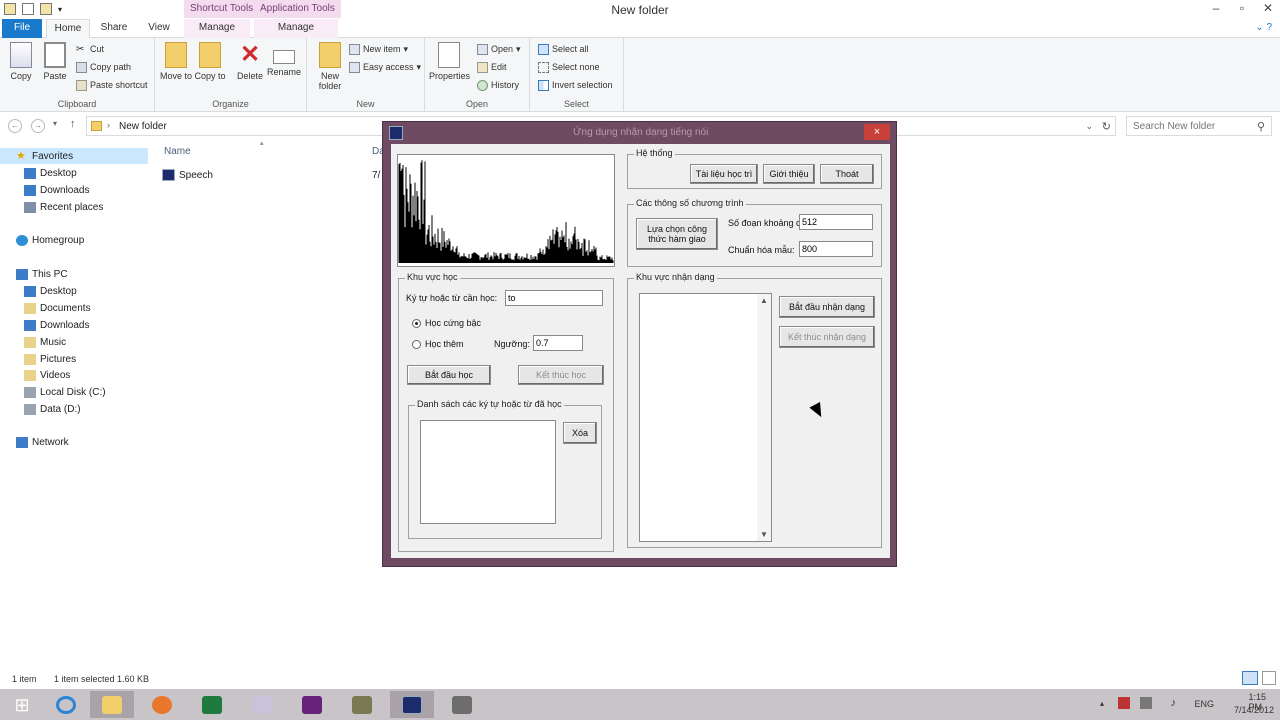  I want to click on open-button: Open ▾, so click(499, 49).